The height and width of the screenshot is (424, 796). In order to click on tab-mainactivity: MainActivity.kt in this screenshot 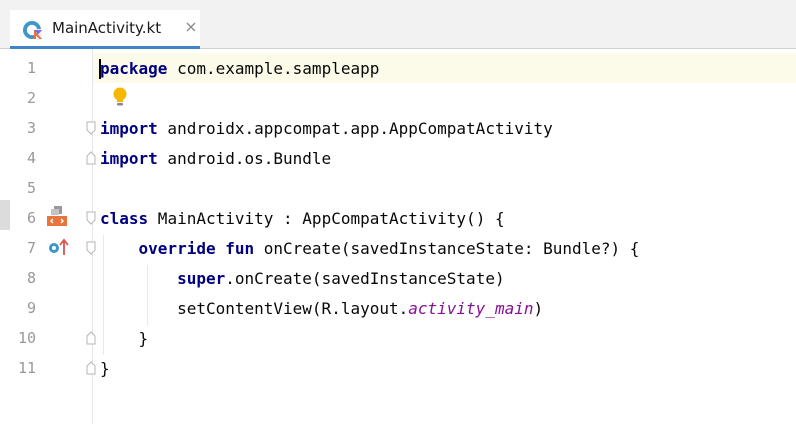, I will do `click(105, 29)`.